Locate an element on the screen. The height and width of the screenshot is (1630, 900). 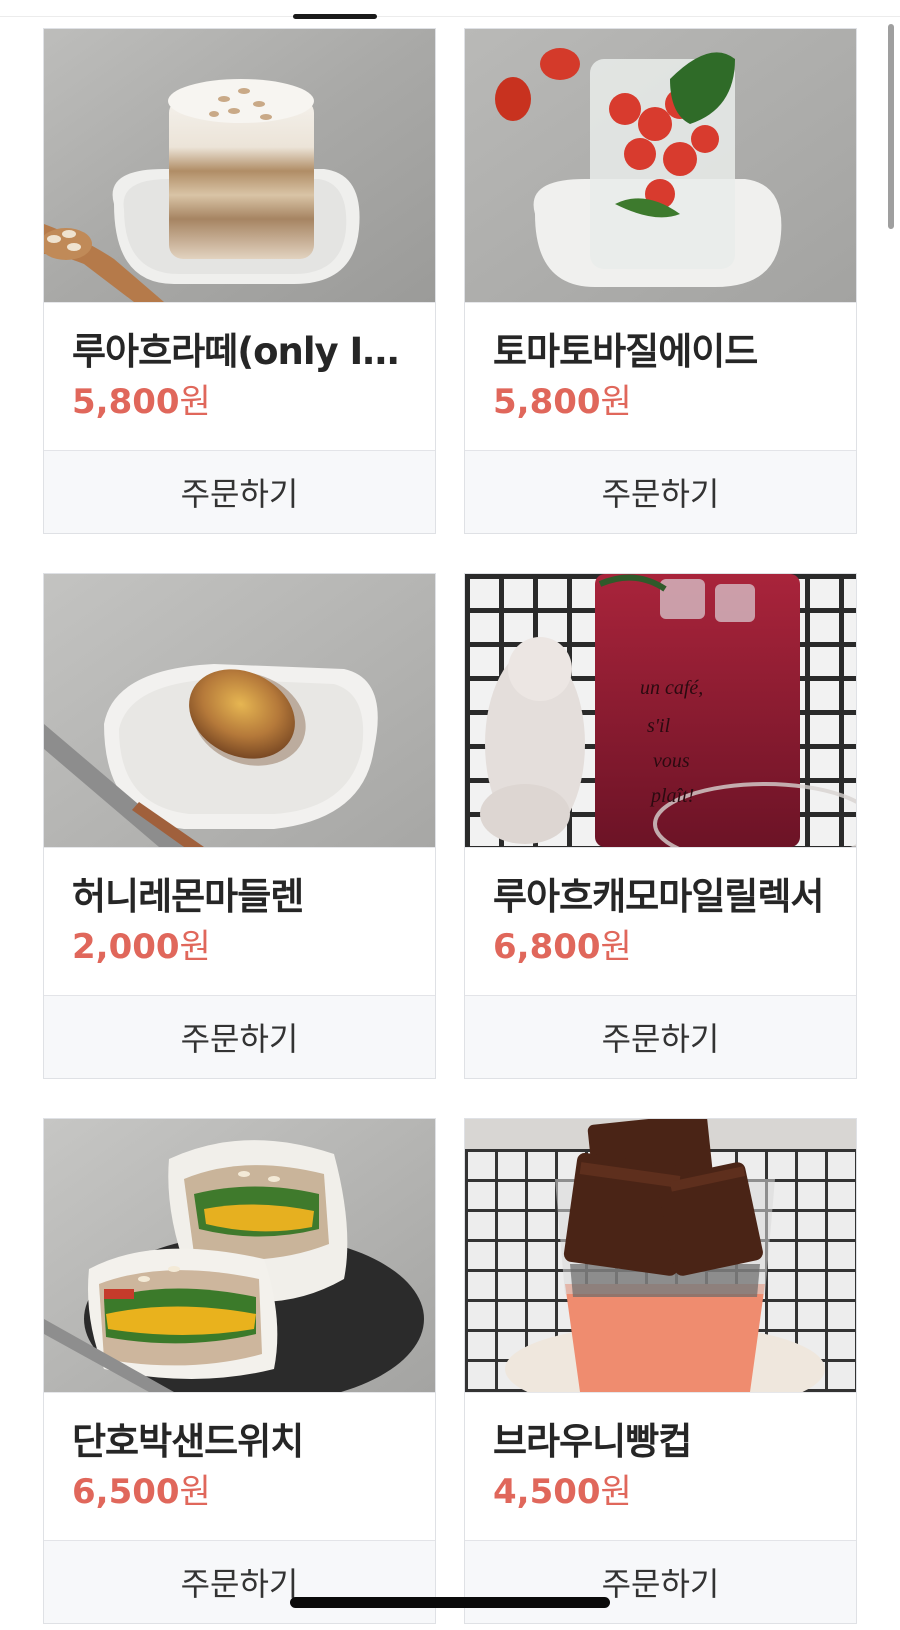
tomato-basil-ade-photo is located at coordinates (660, 165).